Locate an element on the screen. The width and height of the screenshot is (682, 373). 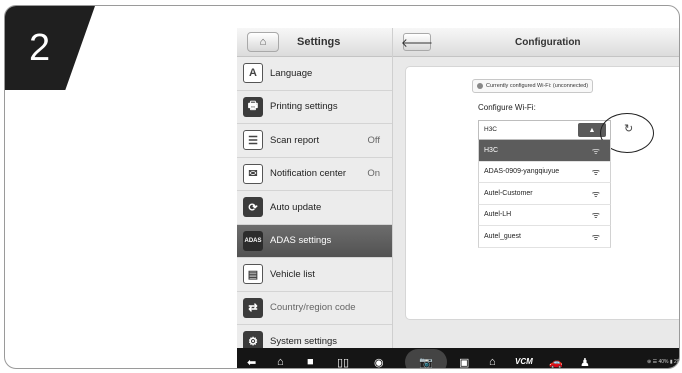
wifi-option-label: H3C is located at coordinates (491, 150).